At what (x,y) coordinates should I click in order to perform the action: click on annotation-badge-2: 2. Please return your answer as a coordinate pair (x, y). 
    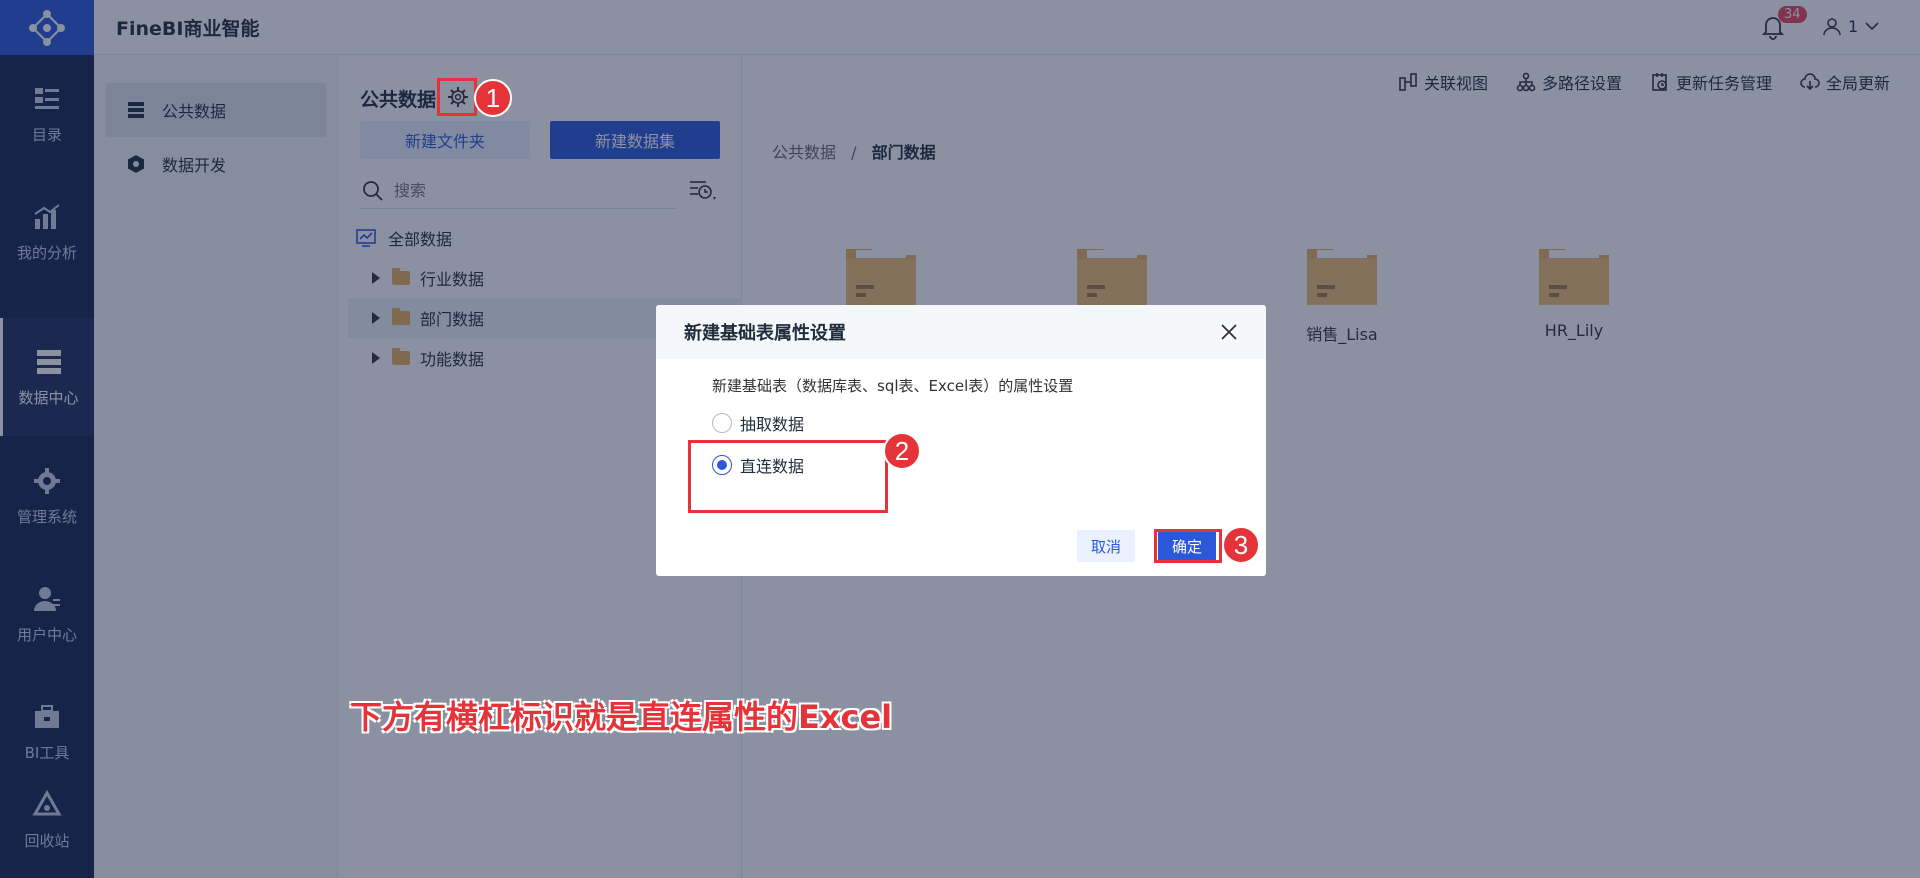
    Looking at the image, I should click on (902, 451).